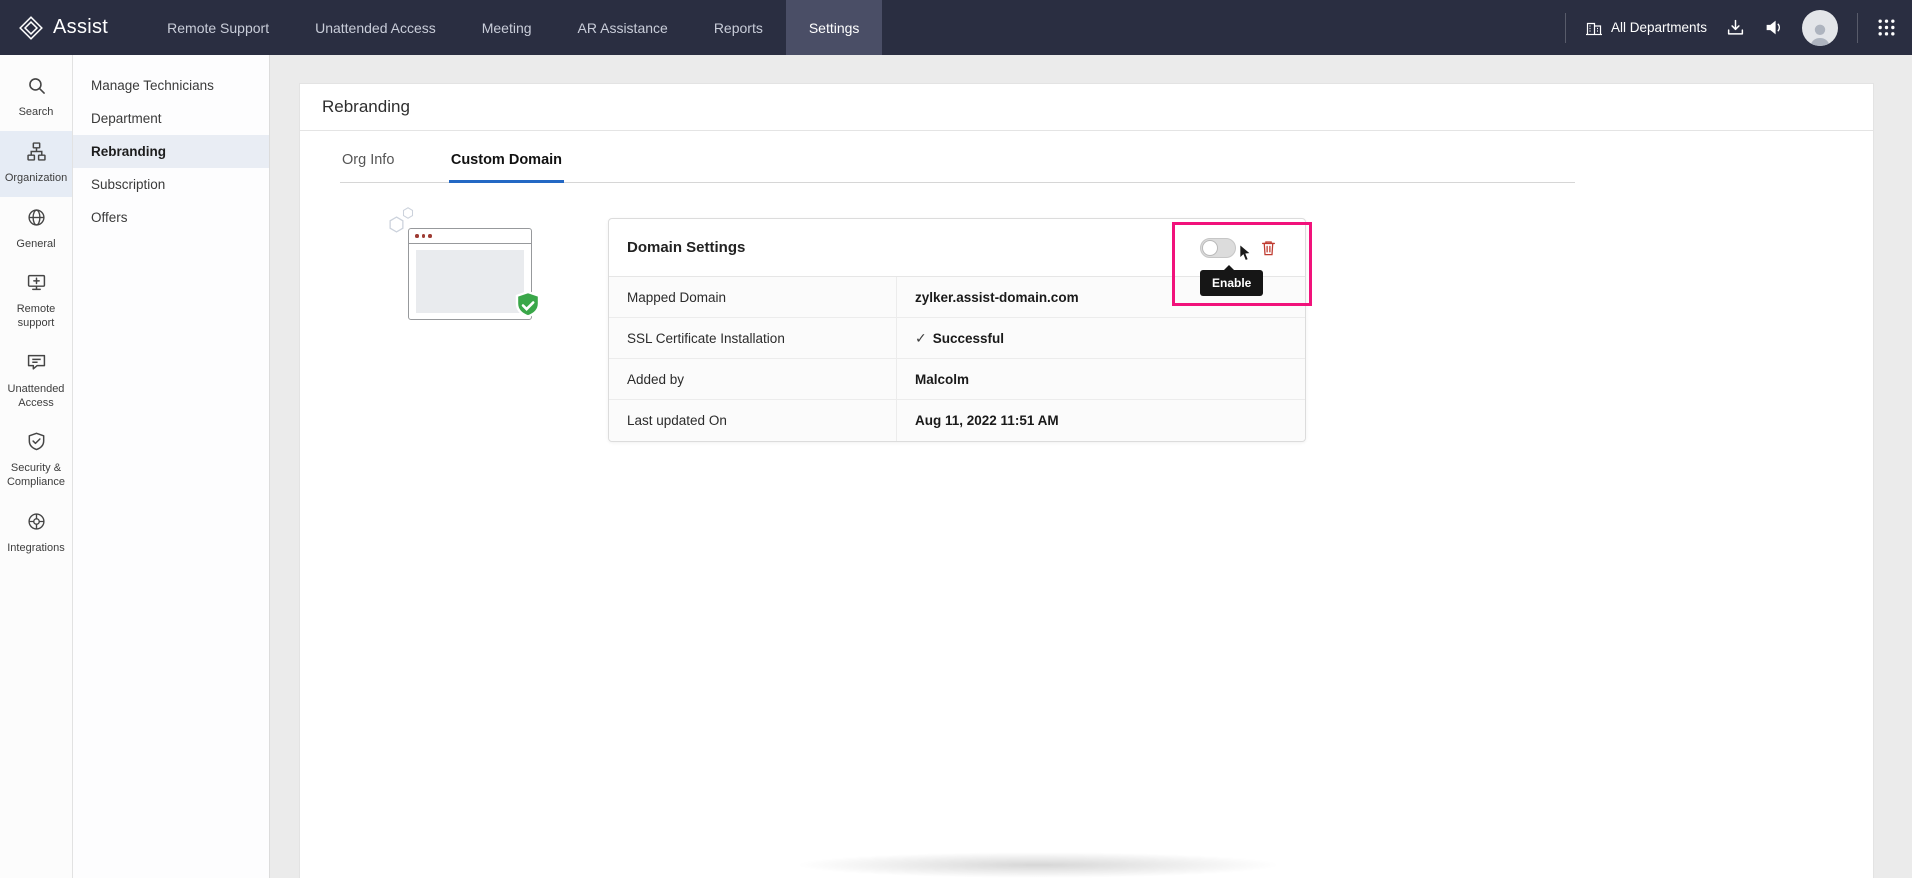 This screenshot has width=1912, height=878. I want to click on rail-item-search: Search, so click(36, 98).